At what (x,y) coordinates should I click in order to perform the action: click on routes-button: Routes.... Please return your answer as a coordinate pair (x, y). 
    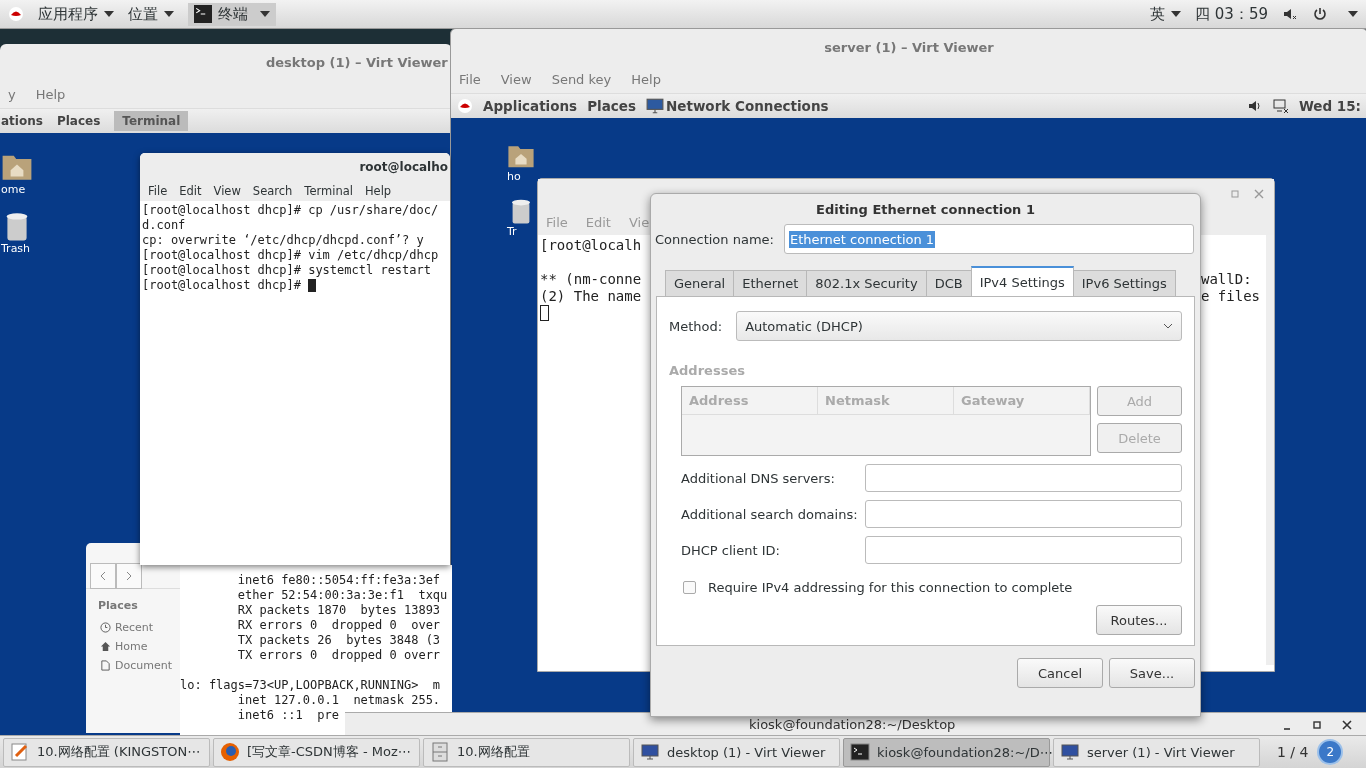
    Looking at the image, I should click on (1139, 620).